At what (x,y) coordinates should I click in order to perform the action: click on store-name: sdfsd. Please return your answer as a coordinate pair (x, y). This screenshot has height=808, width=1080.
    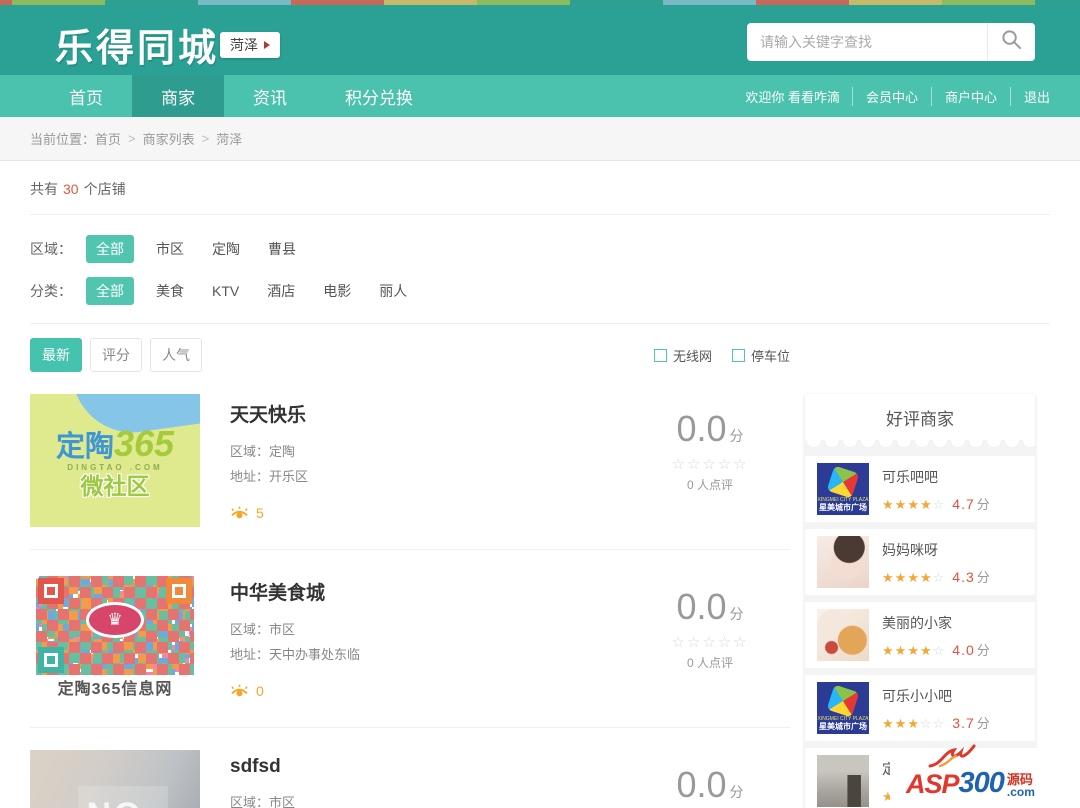
    Looking at the image, I should click on (430, 767).